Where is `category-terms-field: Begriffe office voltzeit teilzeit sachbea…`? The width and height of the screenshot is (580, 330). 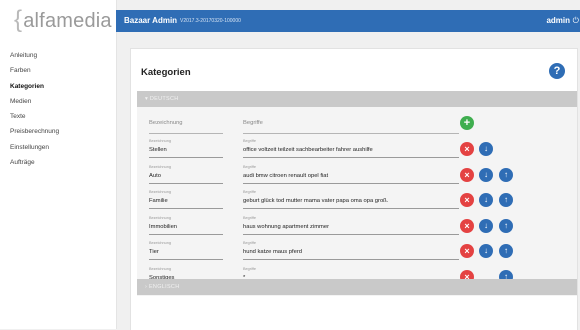
category-terms-field: Begriffe office voltzeit teilzeit sachbea… is located at coordinates (351, 148).